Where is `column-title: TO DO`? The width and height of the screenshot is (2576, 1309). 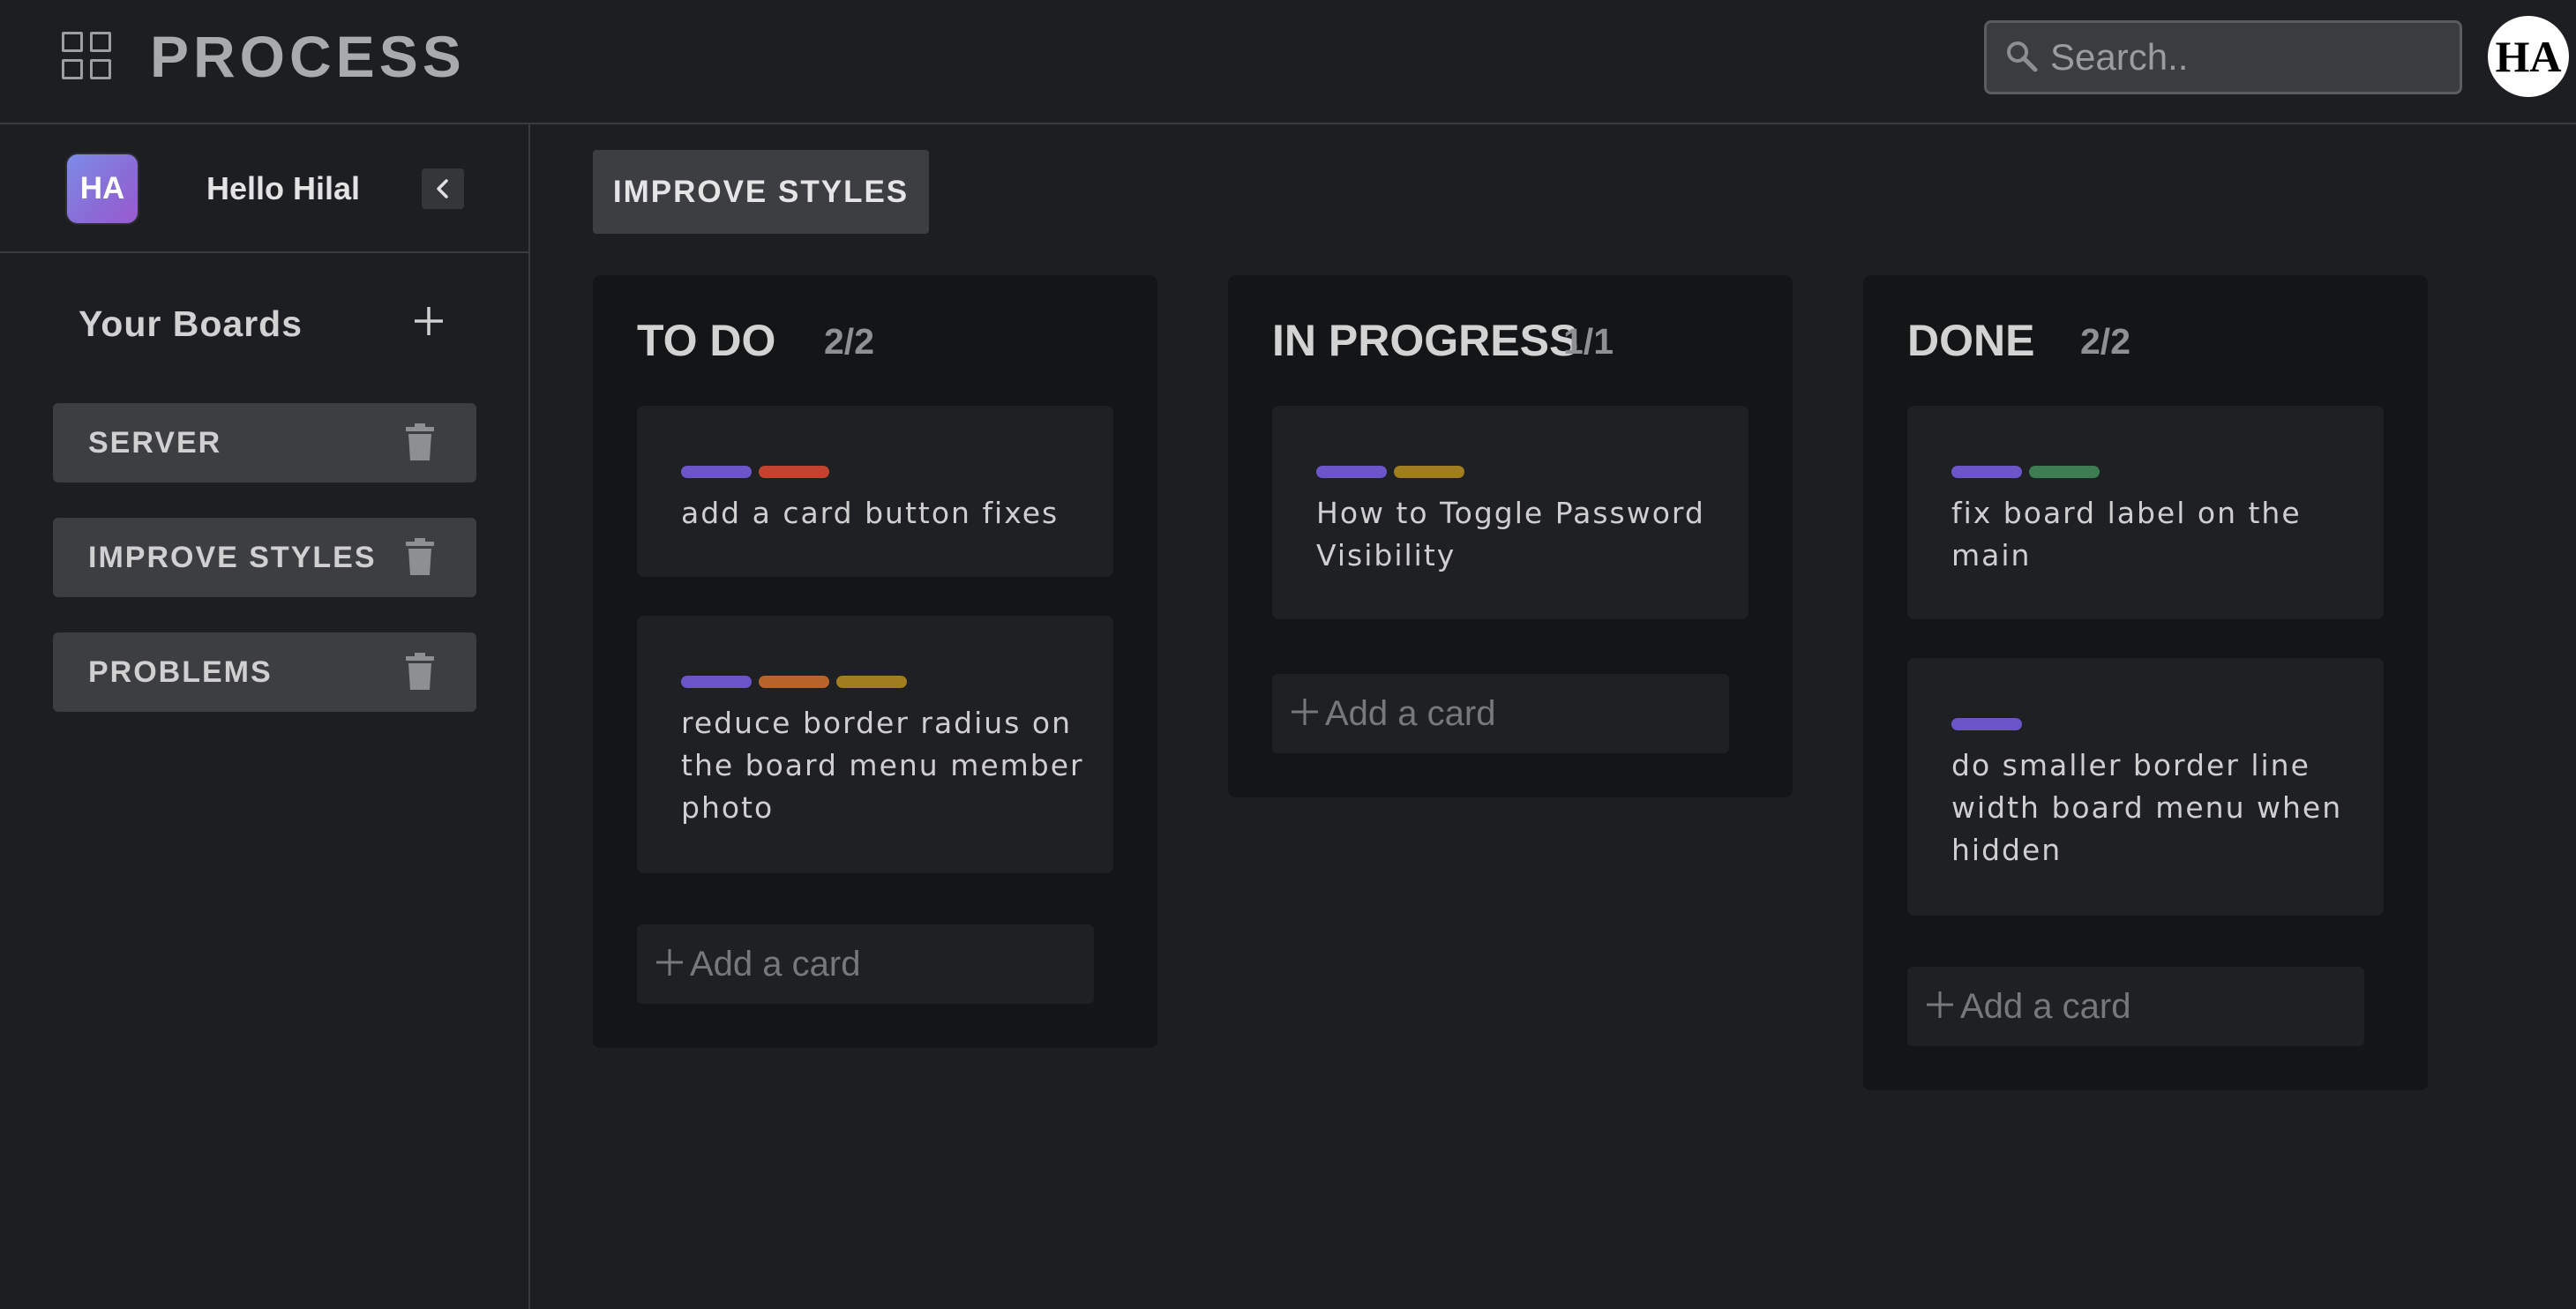 column-title: TO DO is located at coordinates (707, 340).